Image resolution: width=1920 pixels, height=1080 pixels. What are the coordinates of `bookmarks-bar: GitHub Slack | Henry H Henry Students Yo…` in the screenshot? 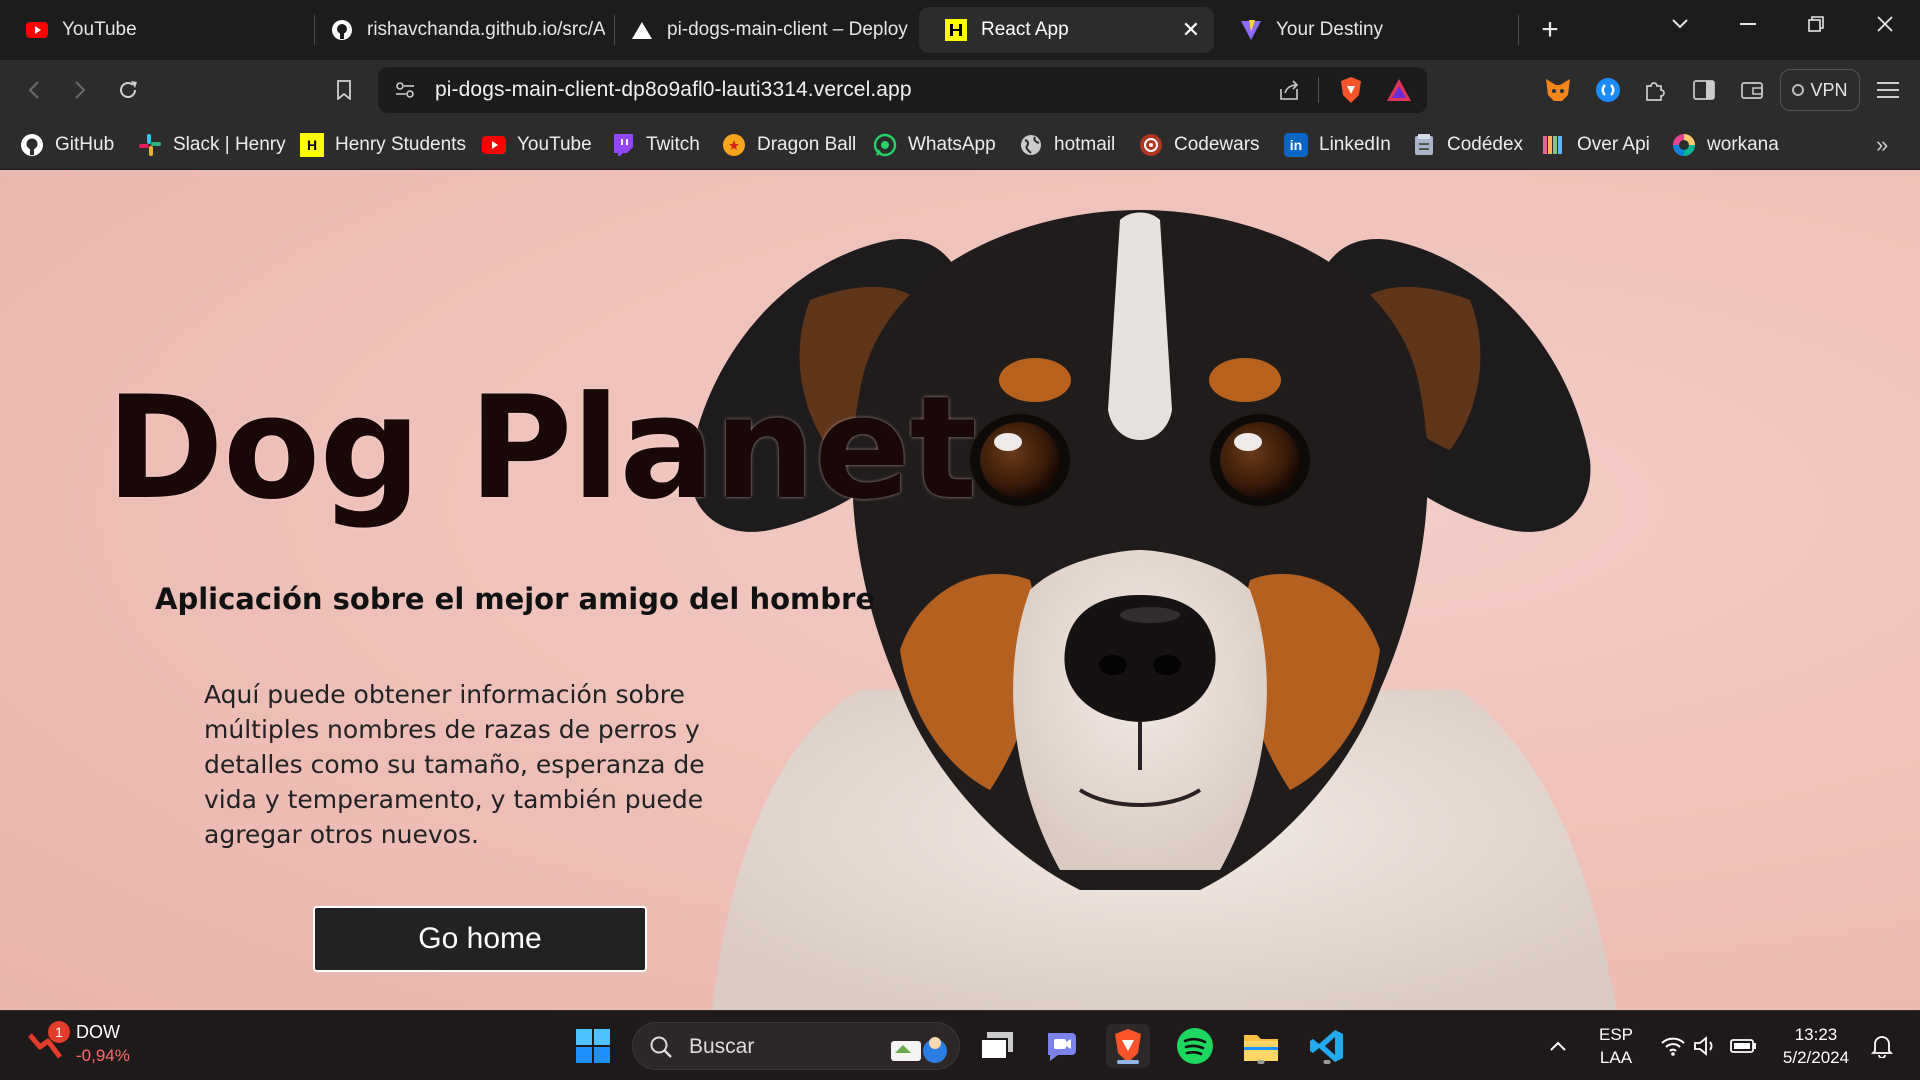 It's located at (960, 145).